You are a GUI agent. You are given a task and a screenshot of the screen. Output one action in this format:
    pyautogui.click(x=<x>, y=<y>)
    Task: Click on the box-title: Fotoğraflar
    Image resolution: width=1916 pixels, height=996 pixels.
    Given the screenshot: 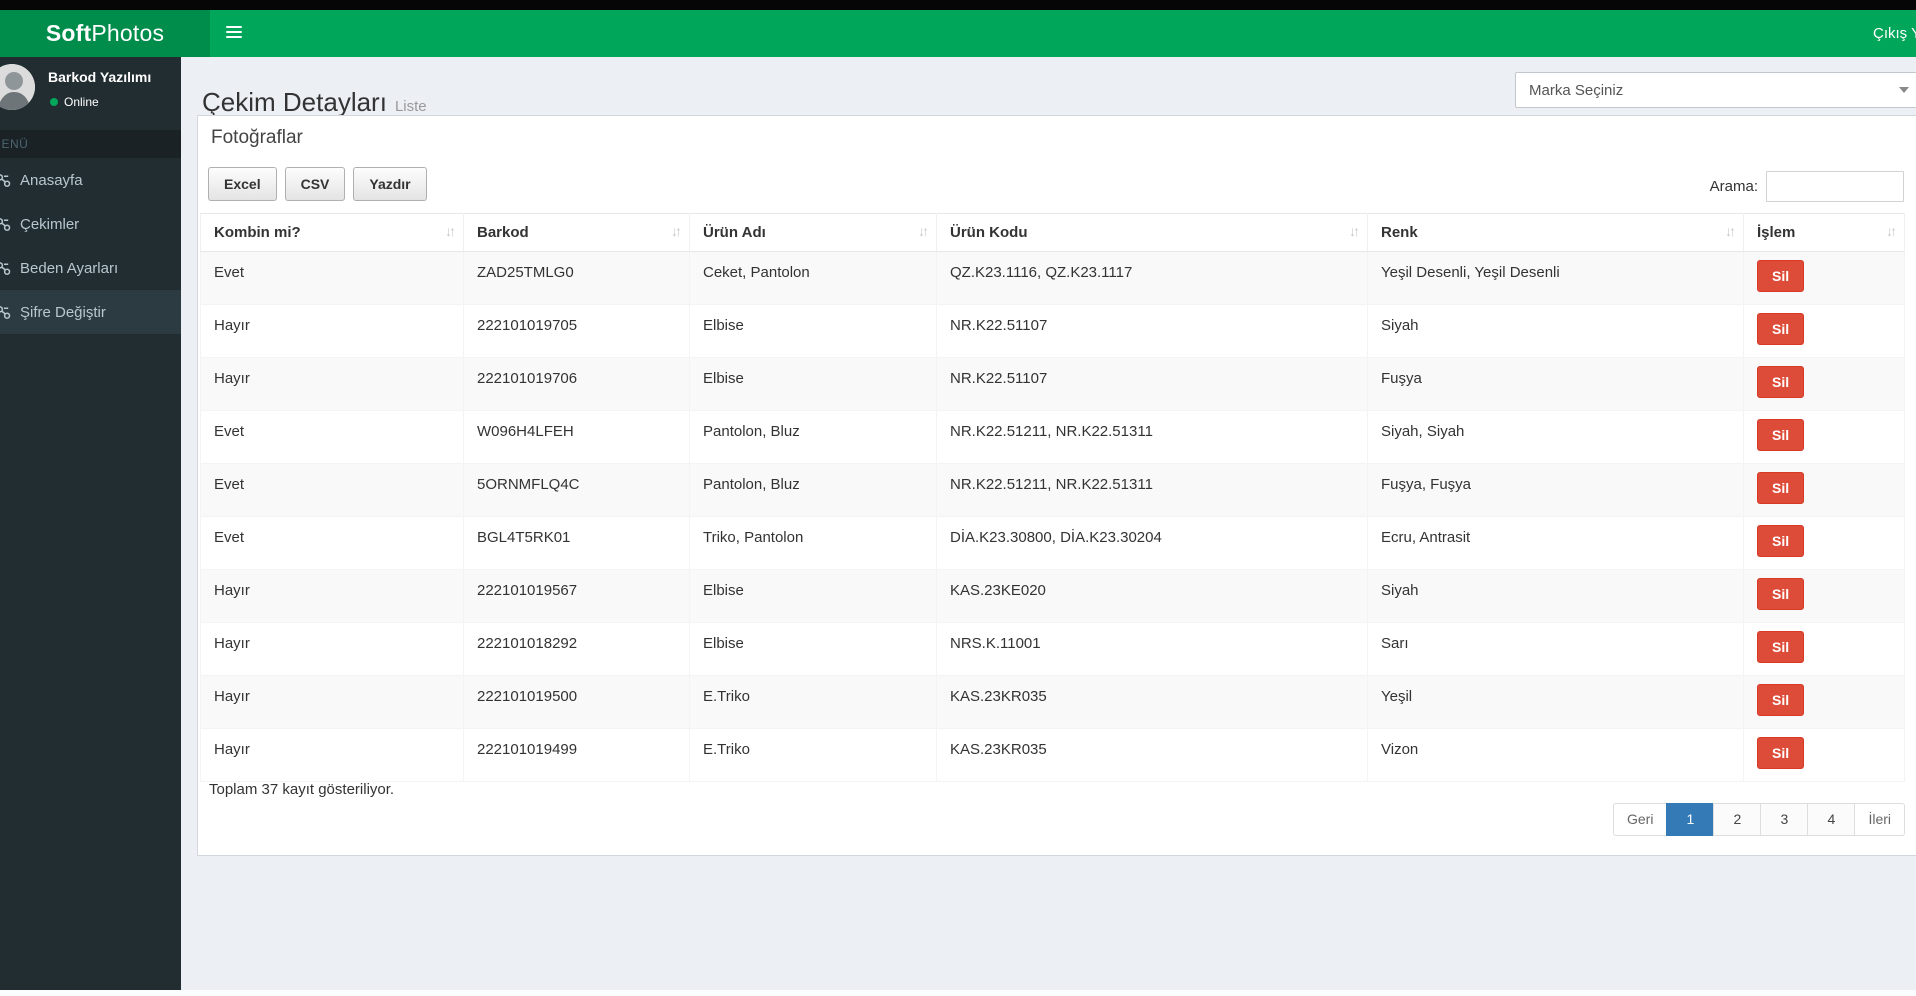 What is the action you would take?
    pyautogui.click(x=257, y=137)
    